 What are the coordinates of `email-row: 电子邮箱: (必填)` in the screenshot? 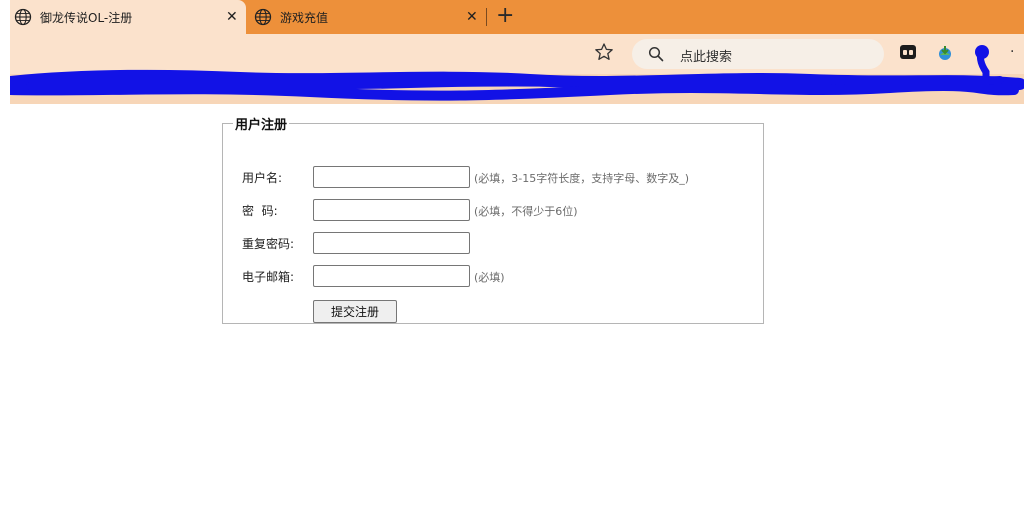 It's located at (493, 277).